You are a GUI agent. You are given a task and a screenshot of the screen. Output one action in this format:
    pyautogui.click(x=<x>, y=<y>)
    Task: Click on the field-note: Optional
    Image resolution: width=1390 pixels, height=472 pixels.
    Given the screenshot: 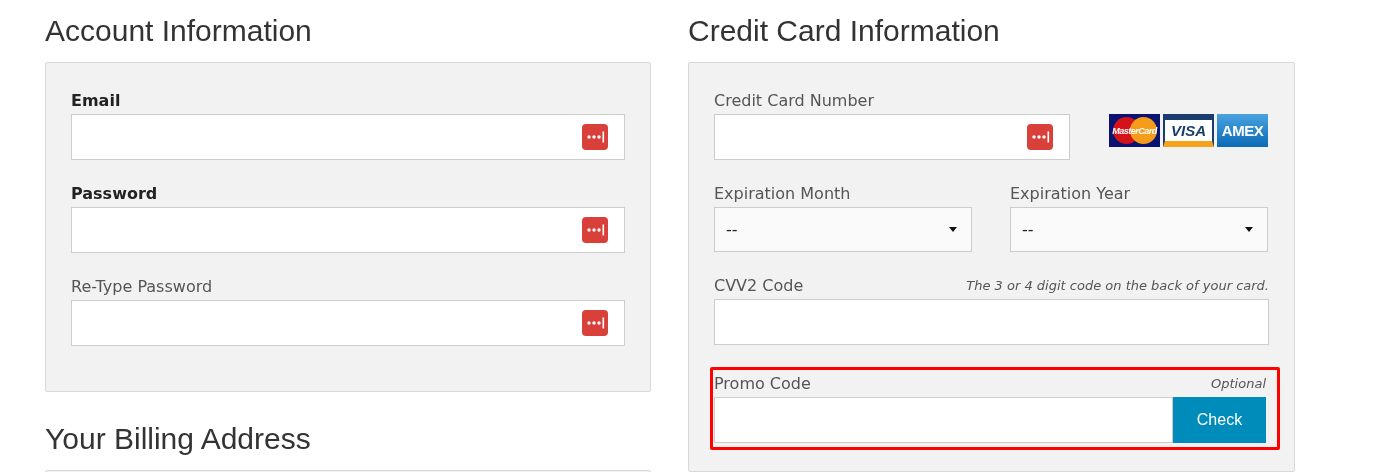 What is the action you would take?
    pyautogui.click(x=1238, y=384)
    